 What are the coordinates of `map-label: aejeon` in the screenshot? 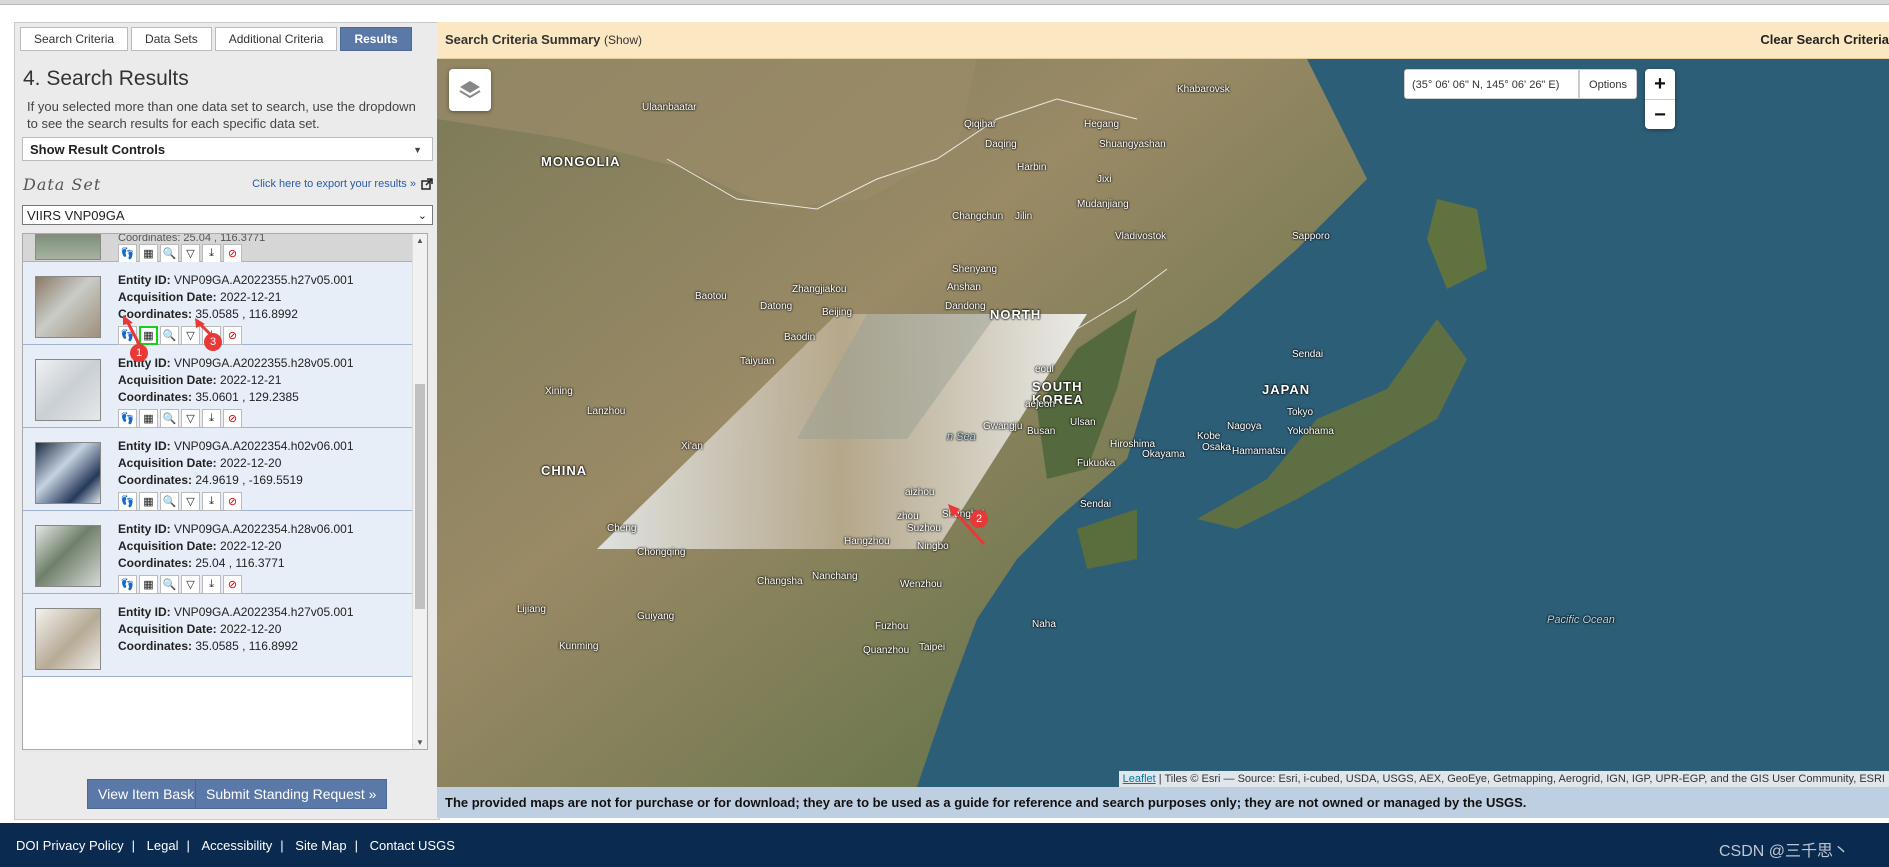 It's located at (1040, 404).